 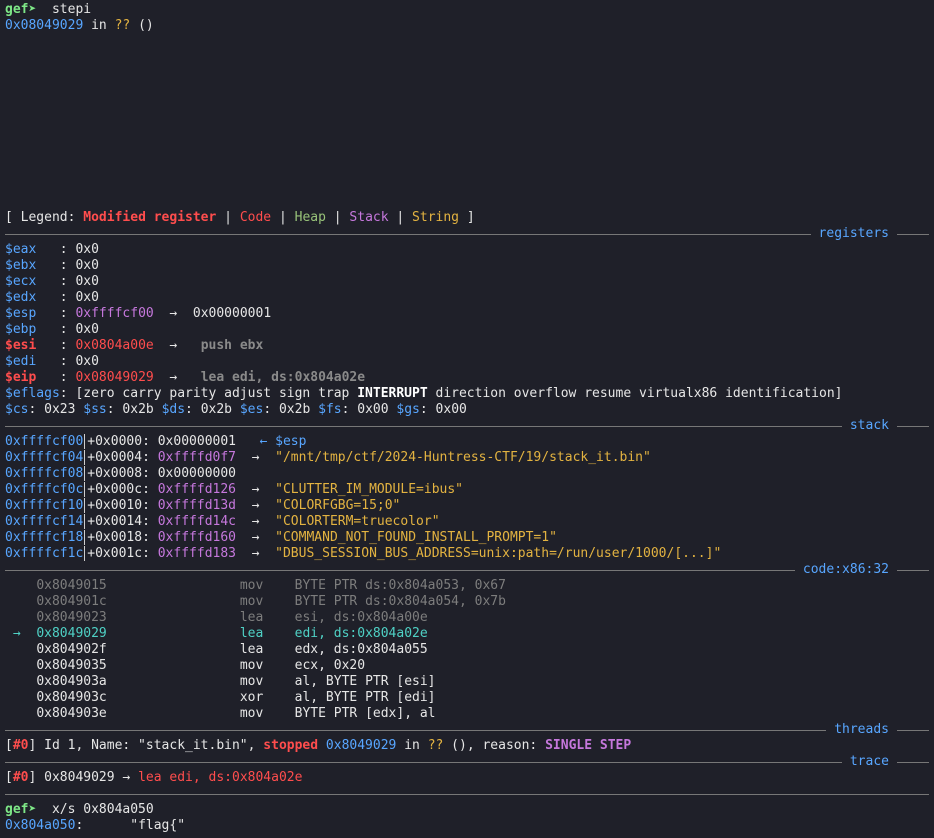 I want to click on trace-address: 0x8049029, so click(x=79, y=777).